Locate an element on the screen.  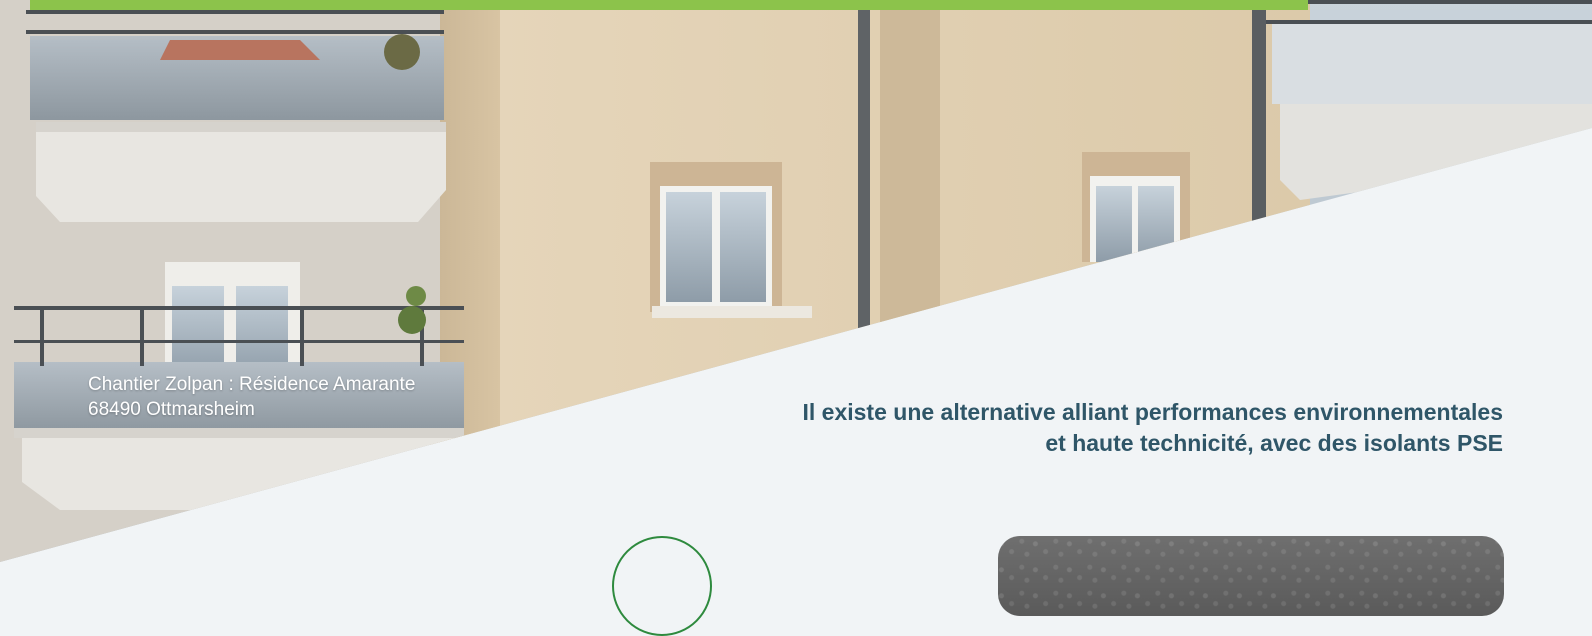
insulation-texture is located at coordinates (1251, 576).